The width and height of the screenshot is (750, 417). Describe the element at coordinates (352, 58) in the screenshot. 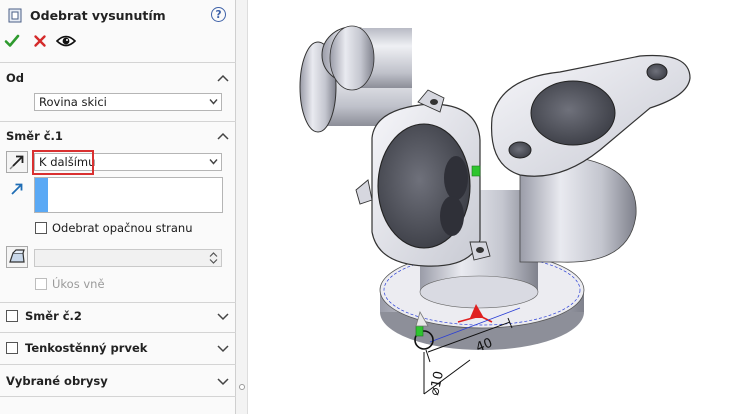

I see `left-pipe-flange` at that location.